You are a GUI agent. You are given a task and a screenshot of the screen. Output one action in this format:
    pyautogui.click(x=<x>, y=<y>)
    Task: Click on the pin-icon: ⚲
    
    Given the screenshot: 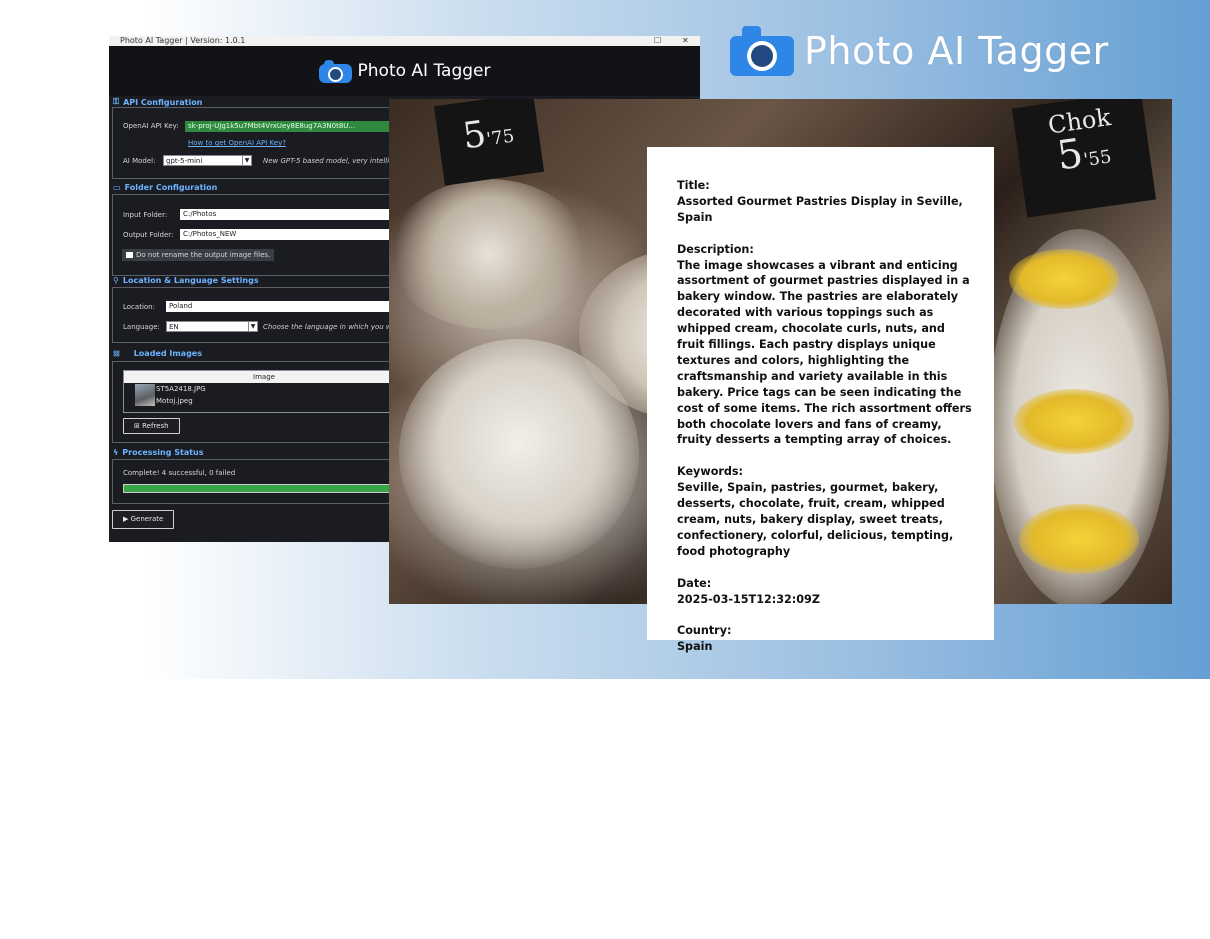 What is the action you would take?
    pyautogui.click(x=116, y=280)
    